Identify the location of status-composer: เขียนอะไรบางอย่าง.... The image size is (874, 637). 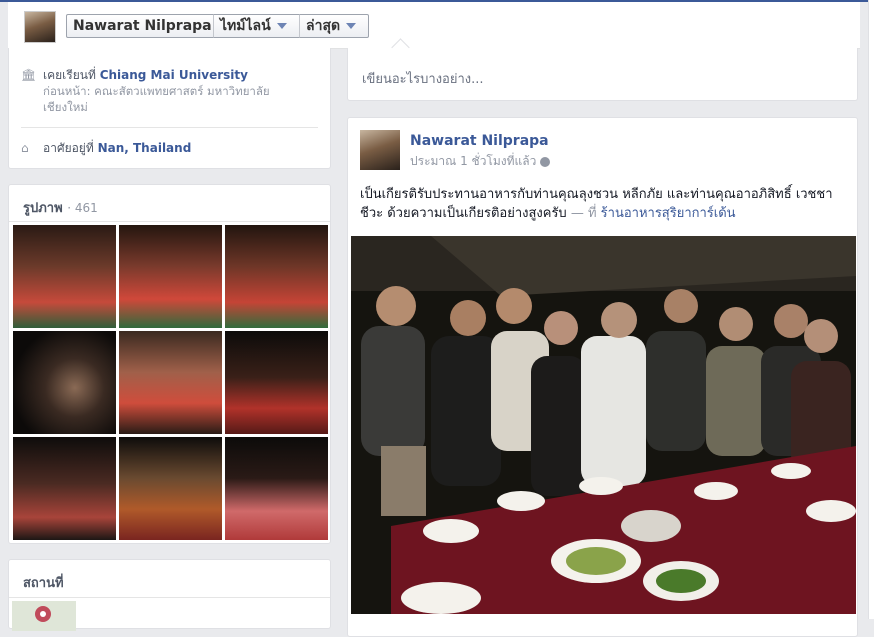
(602, 69).